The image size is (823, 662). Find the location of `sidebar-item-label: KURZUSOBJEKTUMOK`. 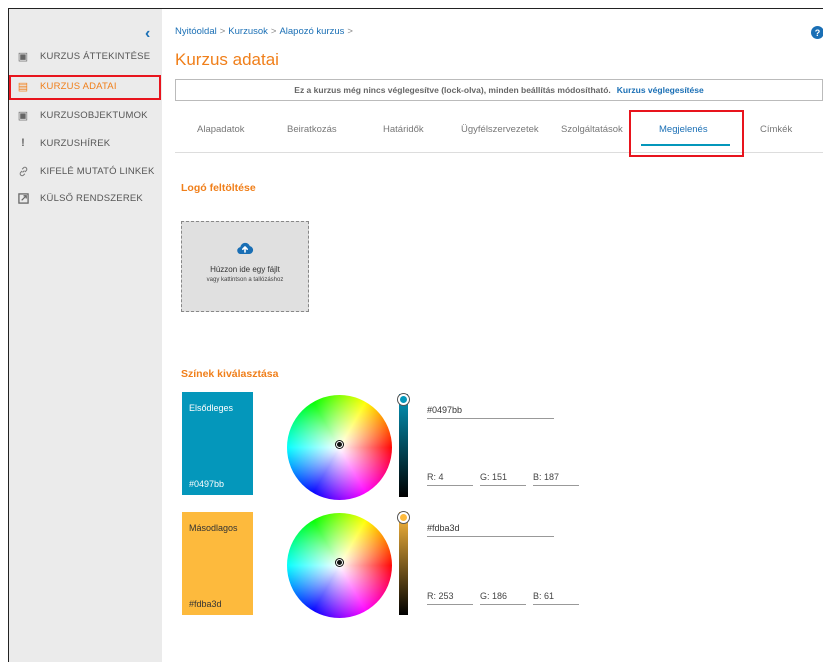

sidebar-item-label: KURZUSOBJEKTUMOK is located at coordinates (94, 115).